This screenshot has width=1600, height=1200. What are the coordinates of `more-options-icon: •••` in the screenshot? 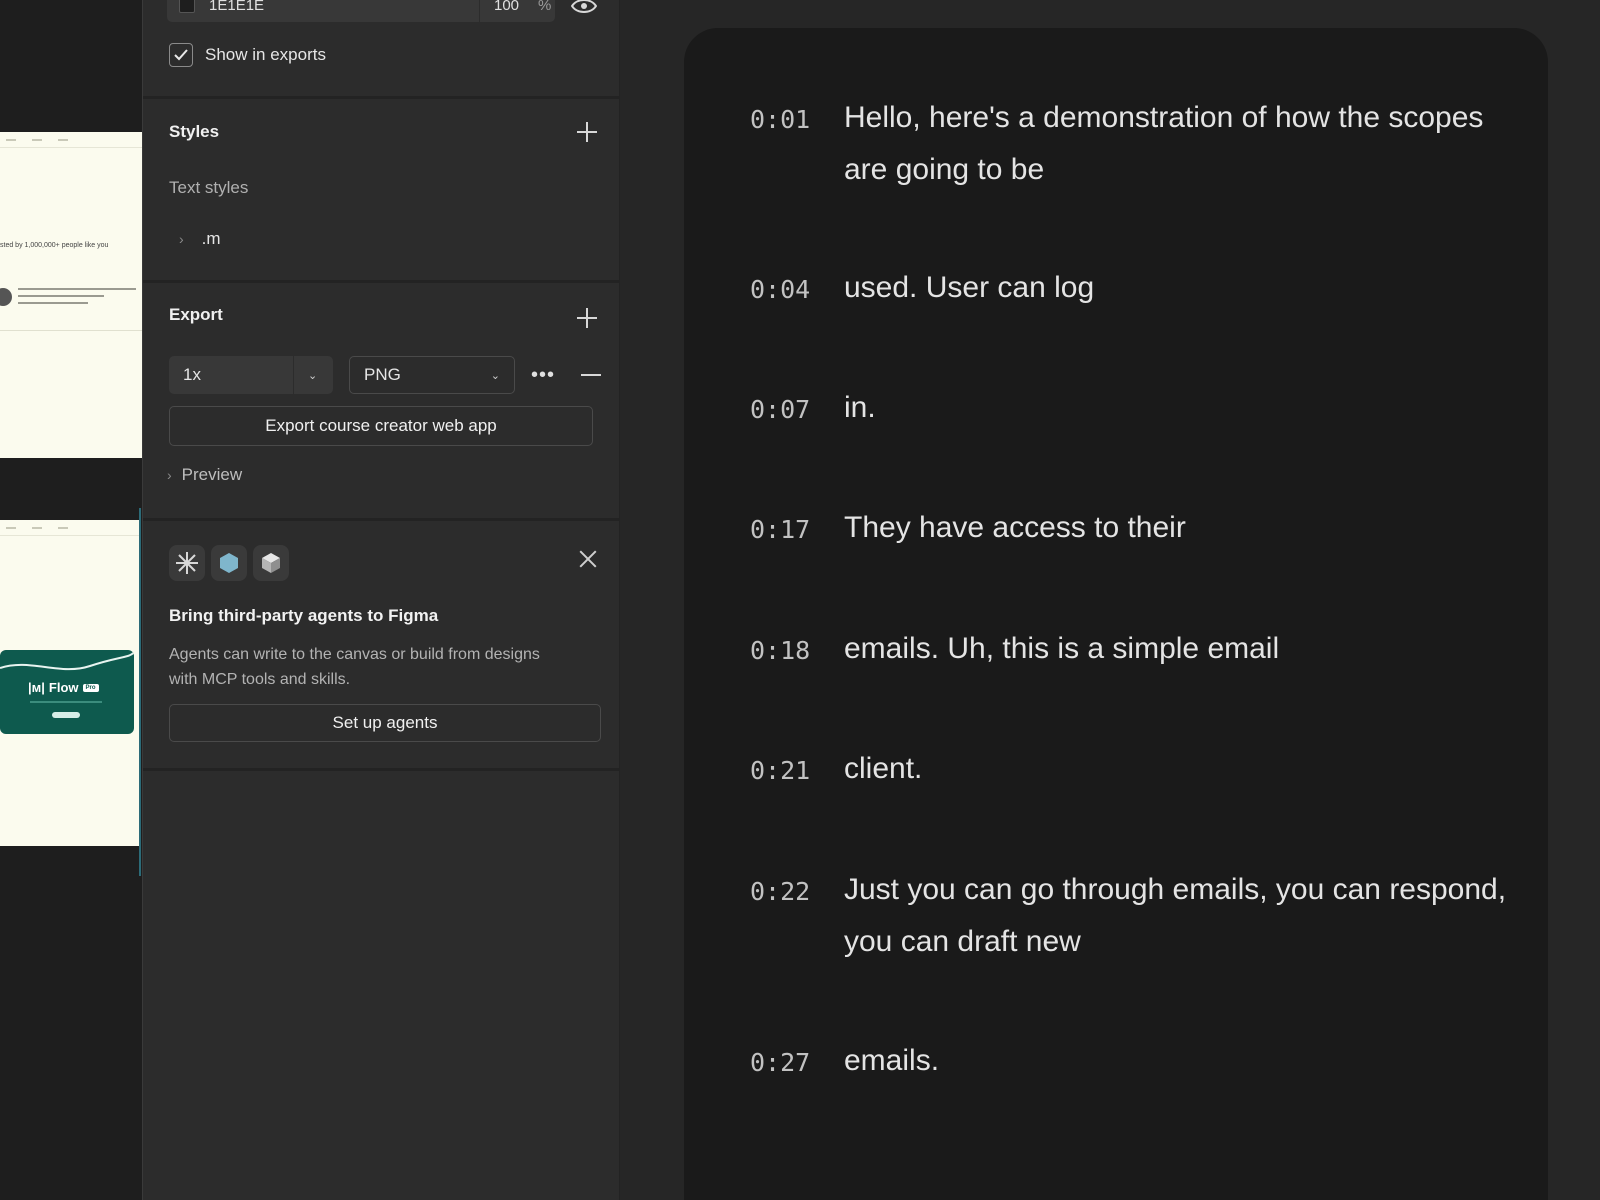 It's located at (543, 375).